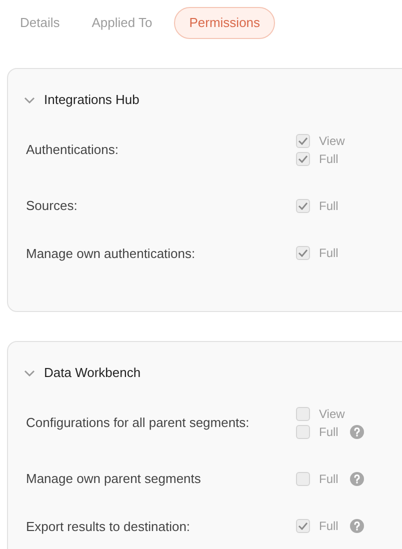  What do you see at coordinates (40, 23) in the screenshot?
I see `tab: Details` at bounding box center [40, 23].